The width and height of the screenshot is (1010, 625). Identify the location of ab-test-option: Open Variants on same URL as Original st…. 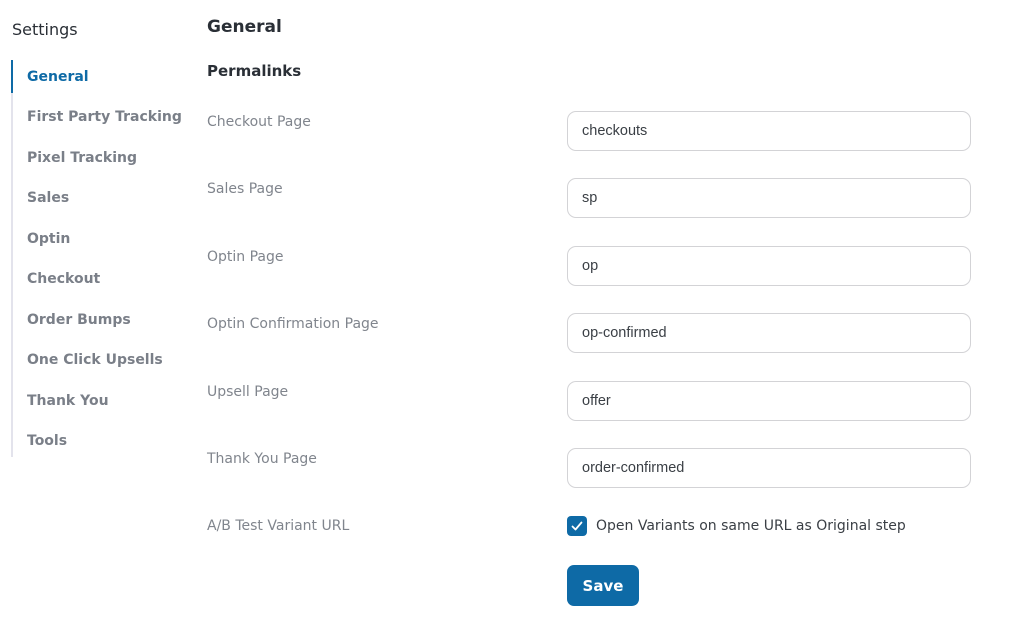
(736, 526).